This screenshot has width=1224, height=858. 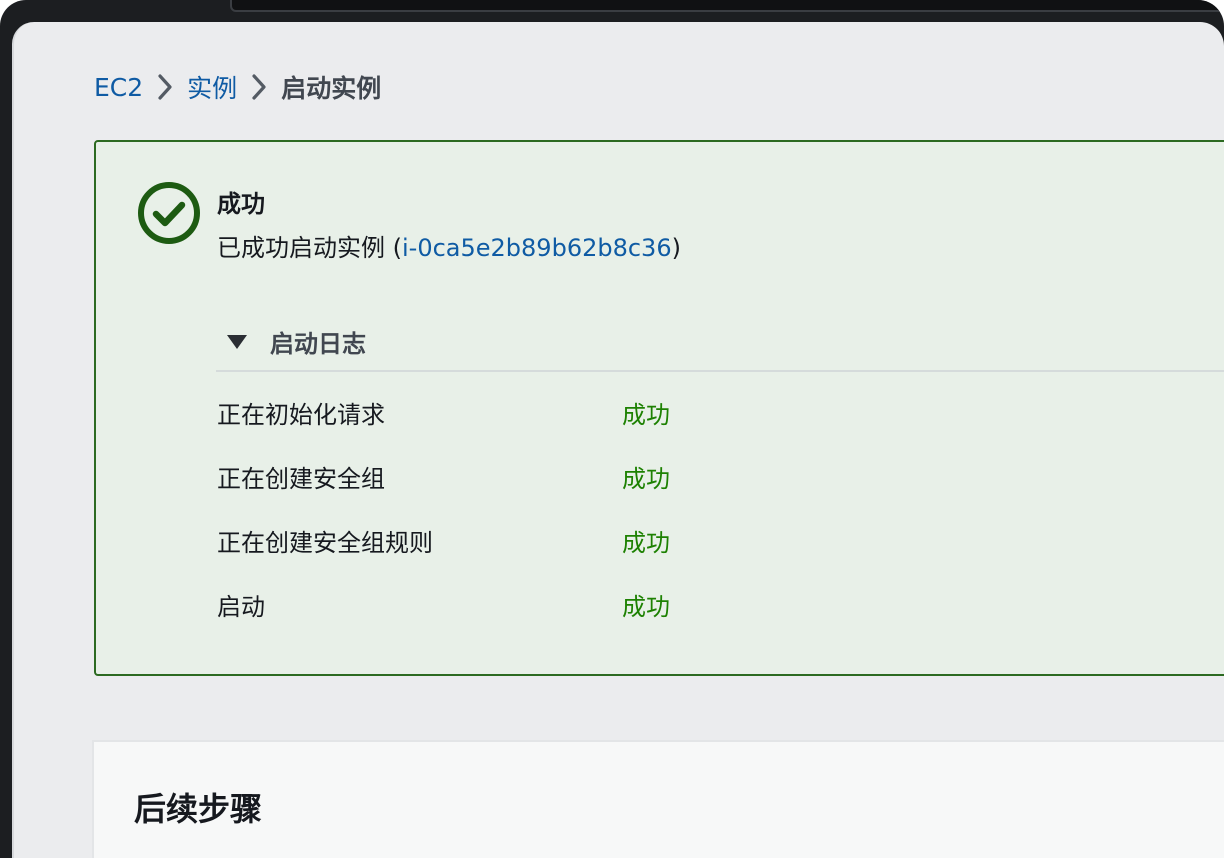 What do you see at coordinates (720, 371) in the screenshot?
I see `divider` at bounding box center [720, 371].